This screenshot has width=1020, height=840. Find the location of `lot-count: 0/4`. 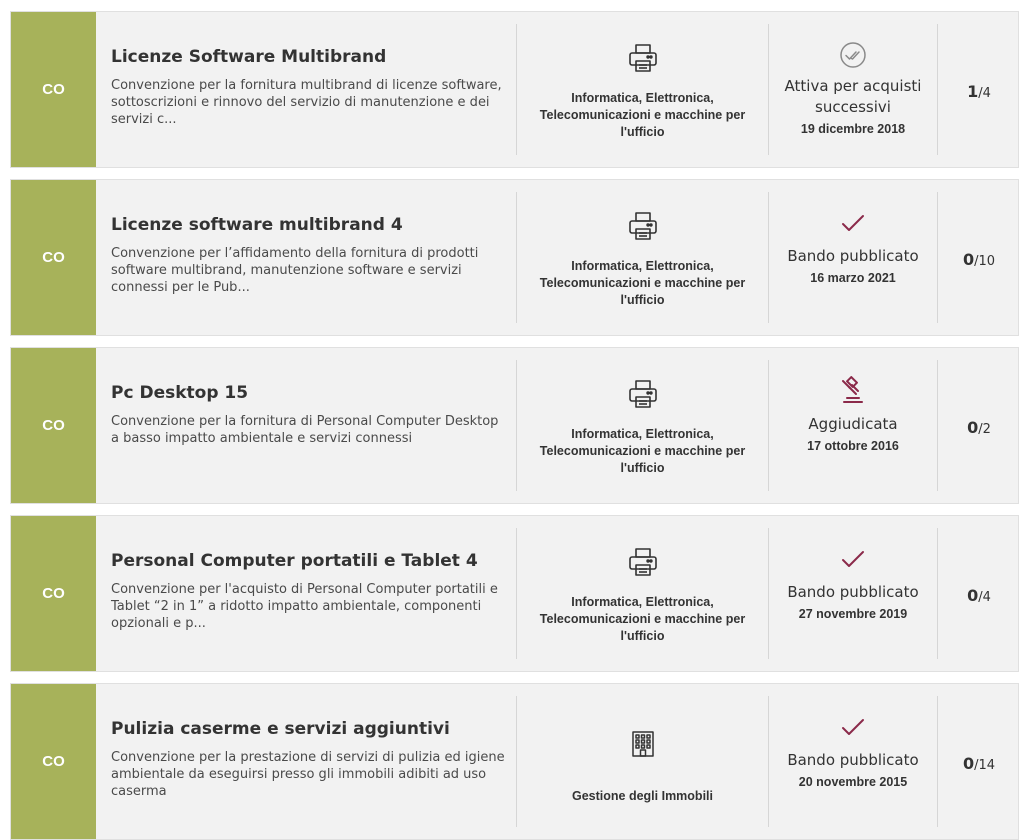

lot-count: 0/4 is located at coordinates (979, 595).